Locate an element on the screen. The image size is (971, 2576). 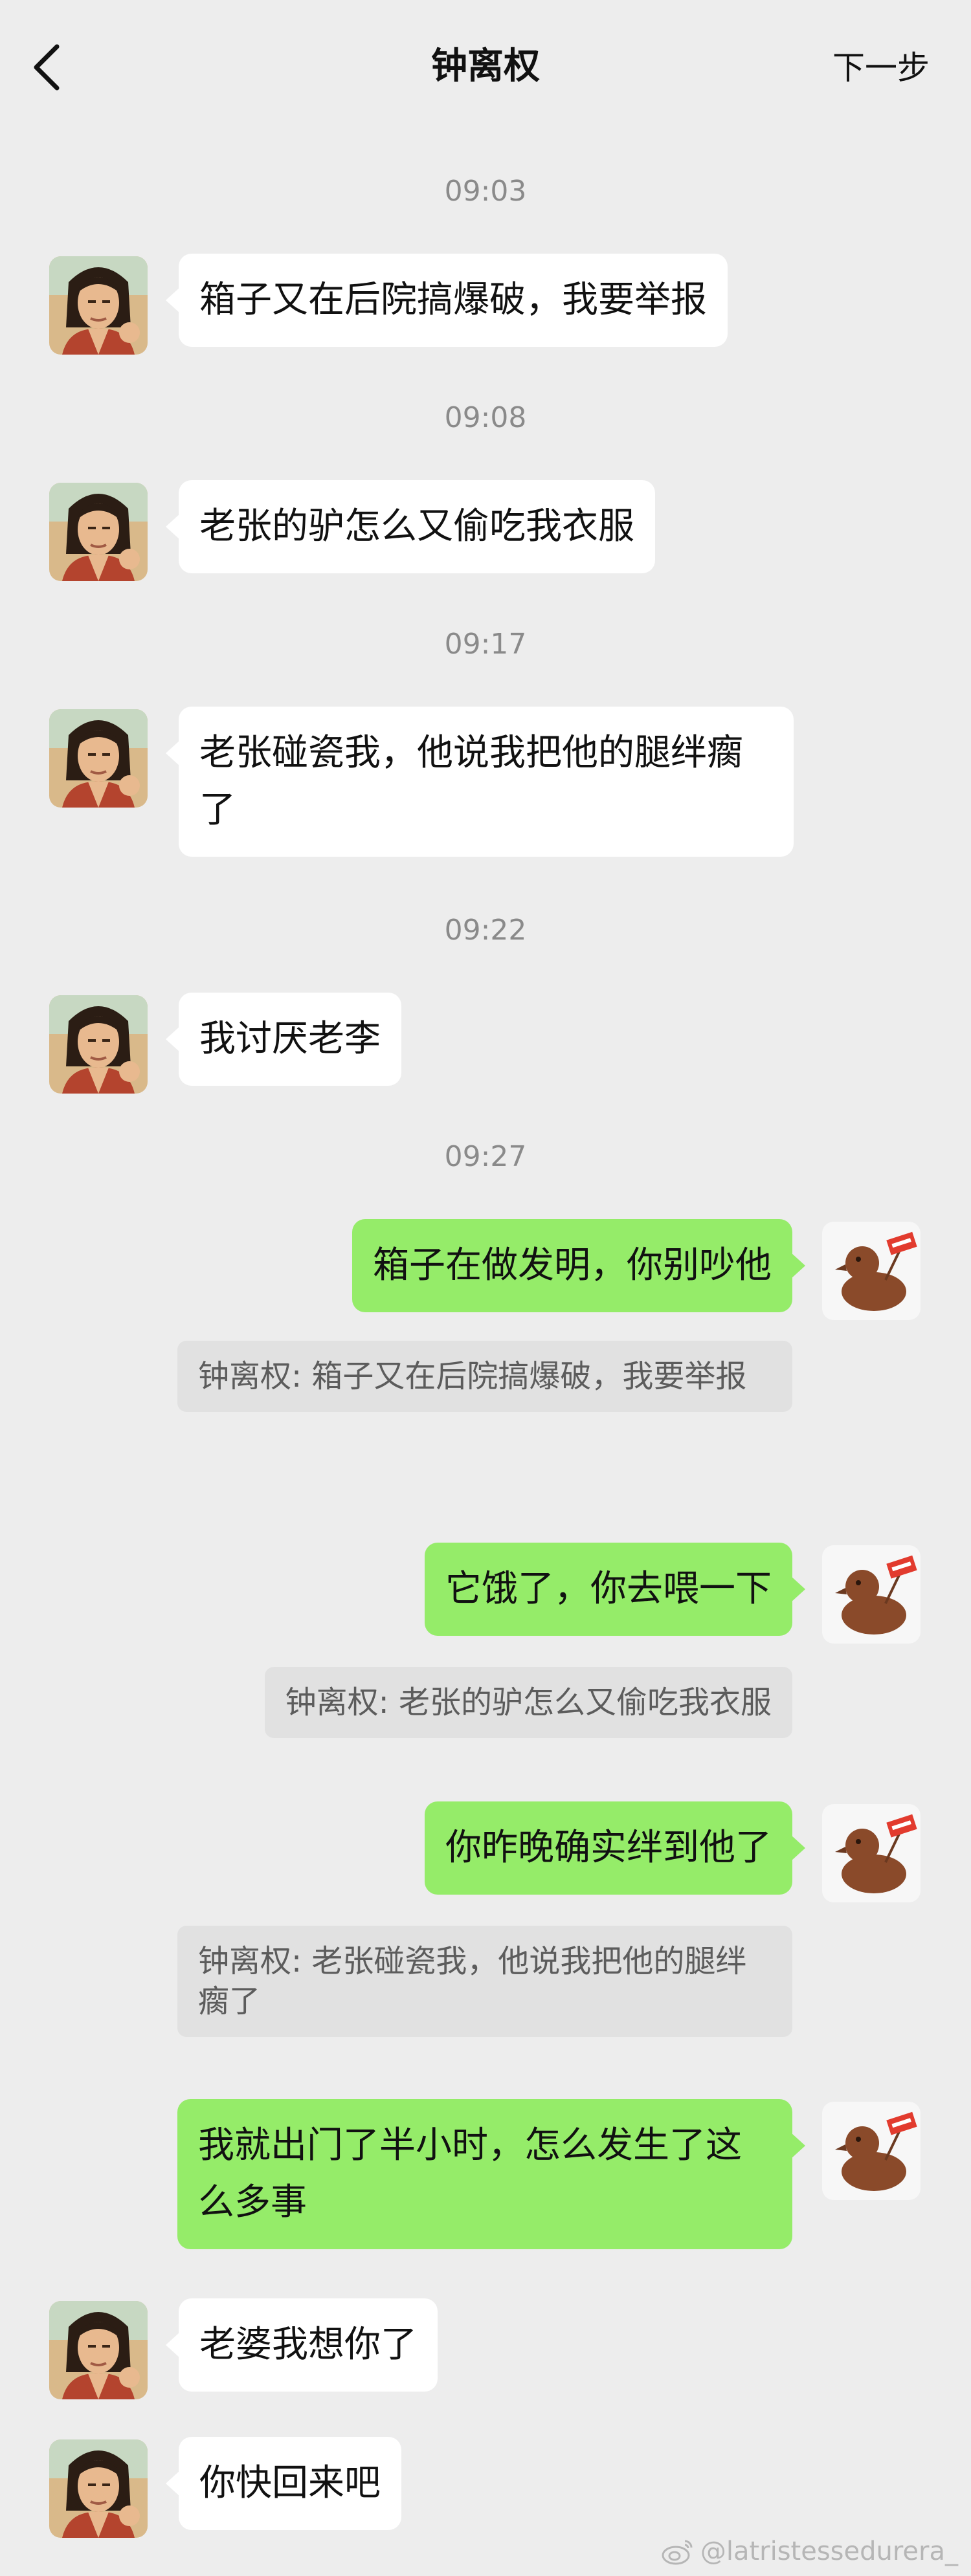
timestamp: 09:17 is located at coordinates (485, 645).